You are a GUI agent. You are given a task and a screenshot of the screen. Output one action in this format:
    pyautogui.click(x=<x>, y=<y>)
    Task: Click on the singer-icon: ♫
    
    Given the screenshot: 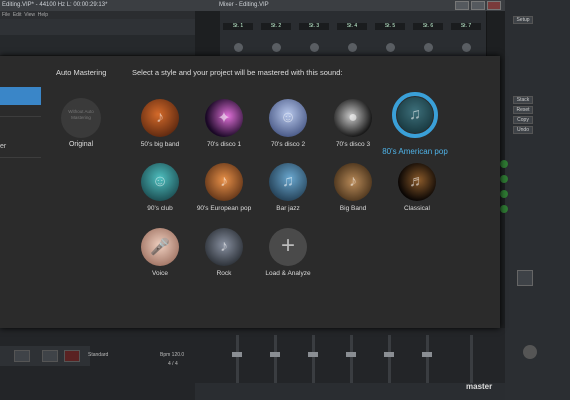 What is the action you would take?
    pyautogui.click(x=415, y=115)
    